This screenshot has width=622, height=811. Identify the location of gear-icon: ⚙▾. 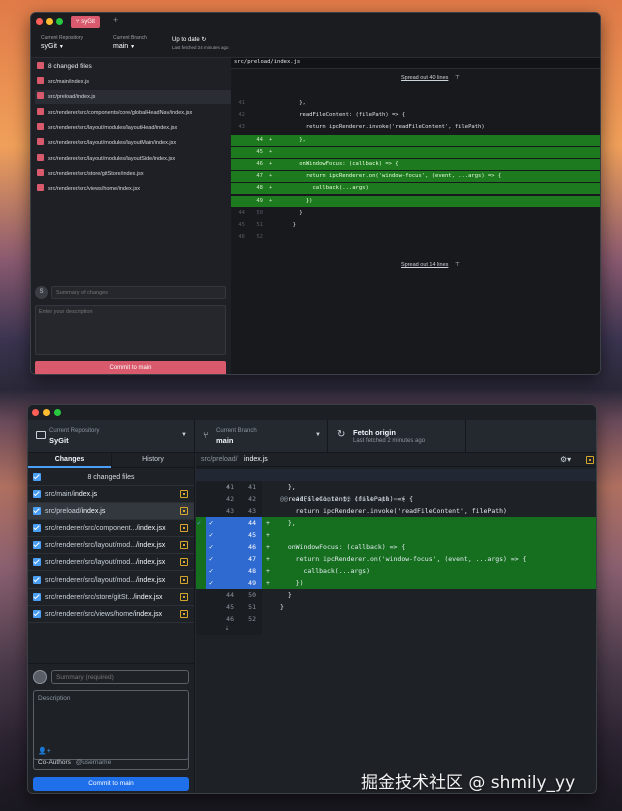
(565, 460).